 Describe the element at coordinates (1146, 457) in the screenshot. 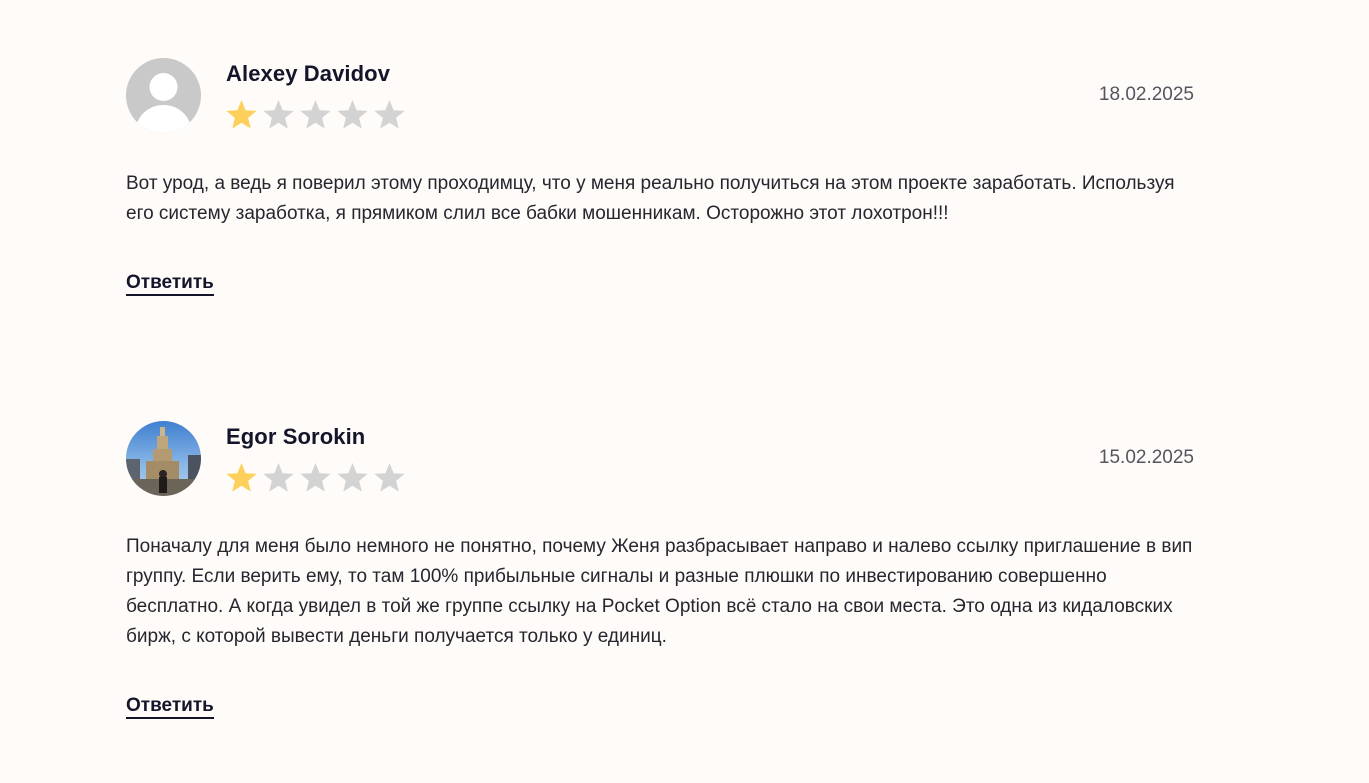

I see `review-date: 15.02.2025` at that location.